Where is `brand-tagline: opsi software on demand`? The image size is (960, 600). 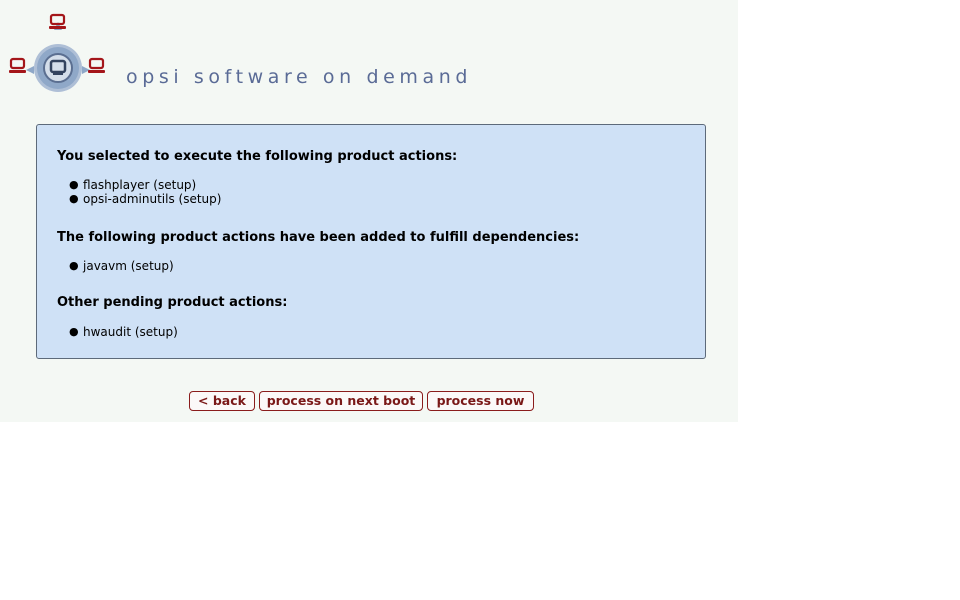 brand-tagline: opsi software on demand is located at coordinates (299, 77).